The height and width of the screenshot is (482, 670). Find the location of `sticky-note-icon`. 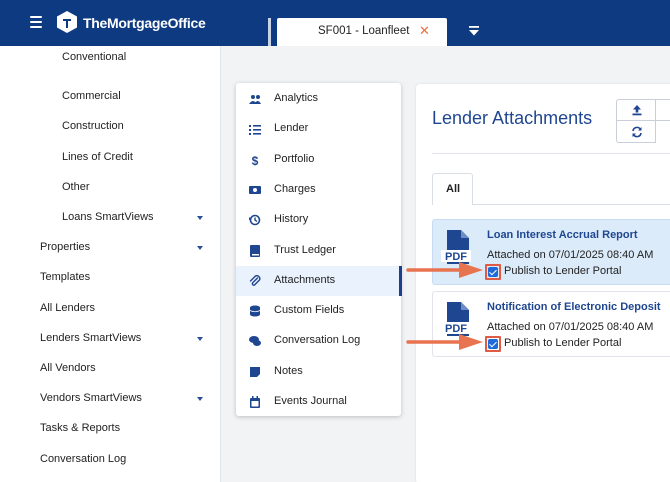

sticky-note-icon is located at coordinates (255, 371).